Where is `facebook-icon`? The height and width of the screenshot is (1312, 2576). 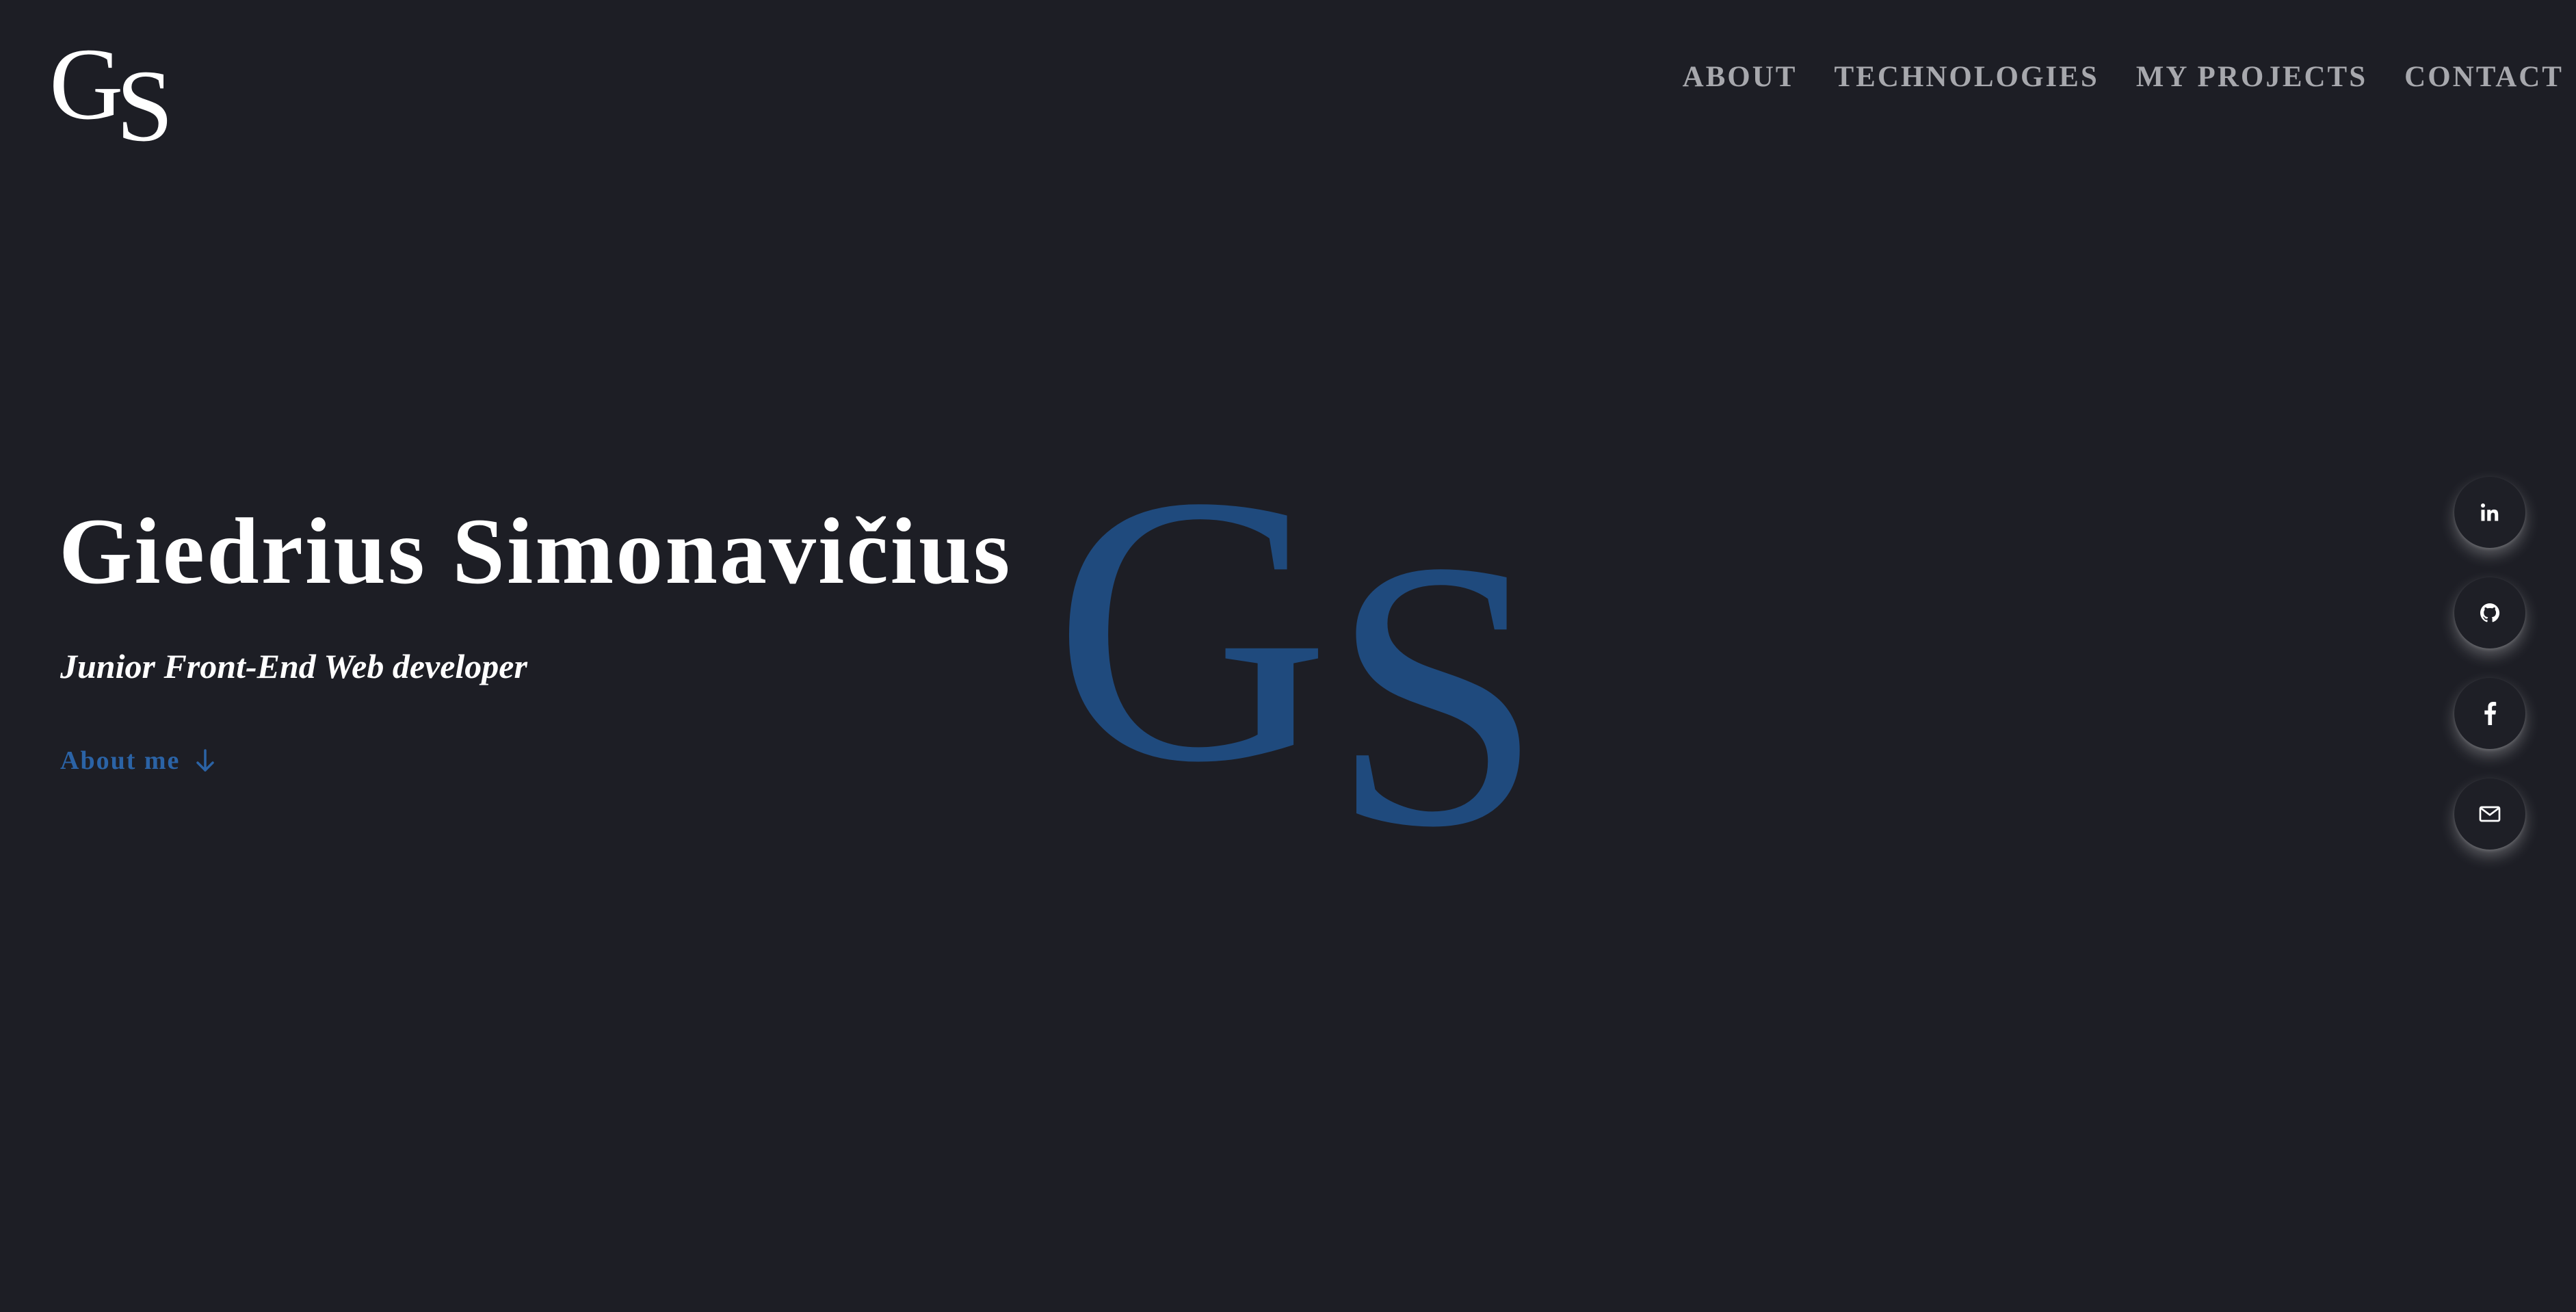
facebook-icon is located at coordinates (2490, 714).